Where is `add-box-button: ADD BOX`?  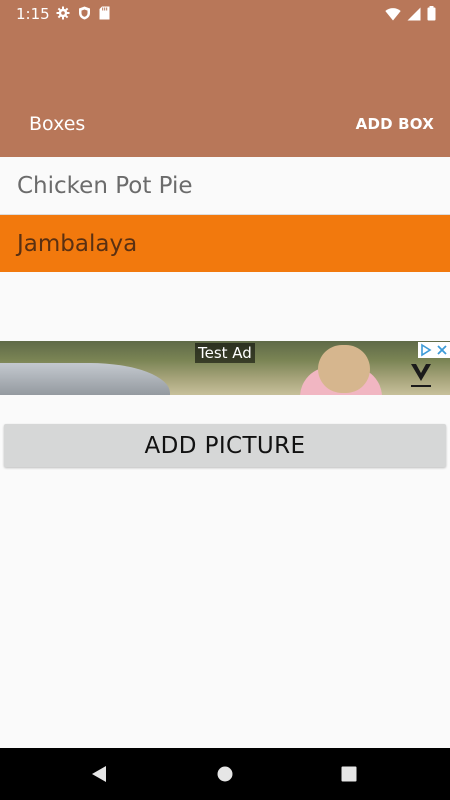
add-box-button: ADD BOX is located at coordinates (395, 124).